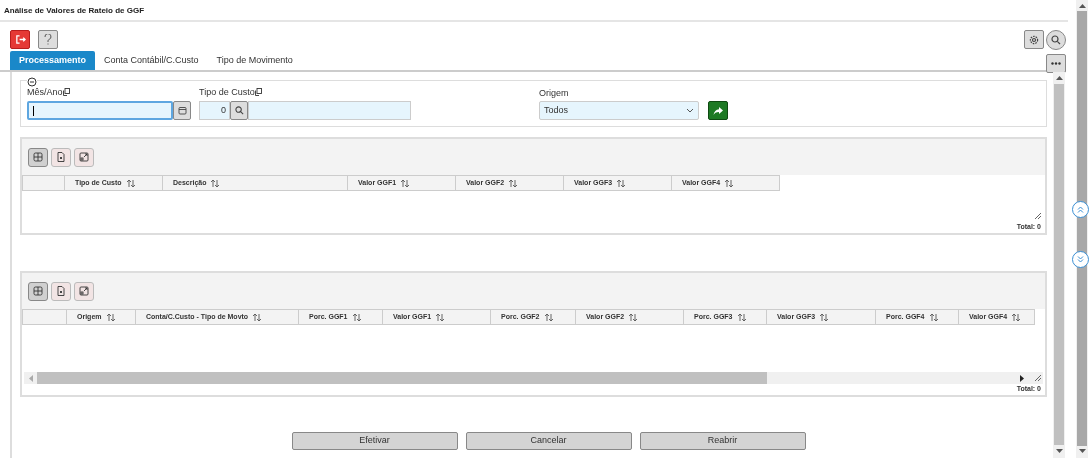 The image size is (1090, 458). I want to click on more-button, so click(1056, 63).